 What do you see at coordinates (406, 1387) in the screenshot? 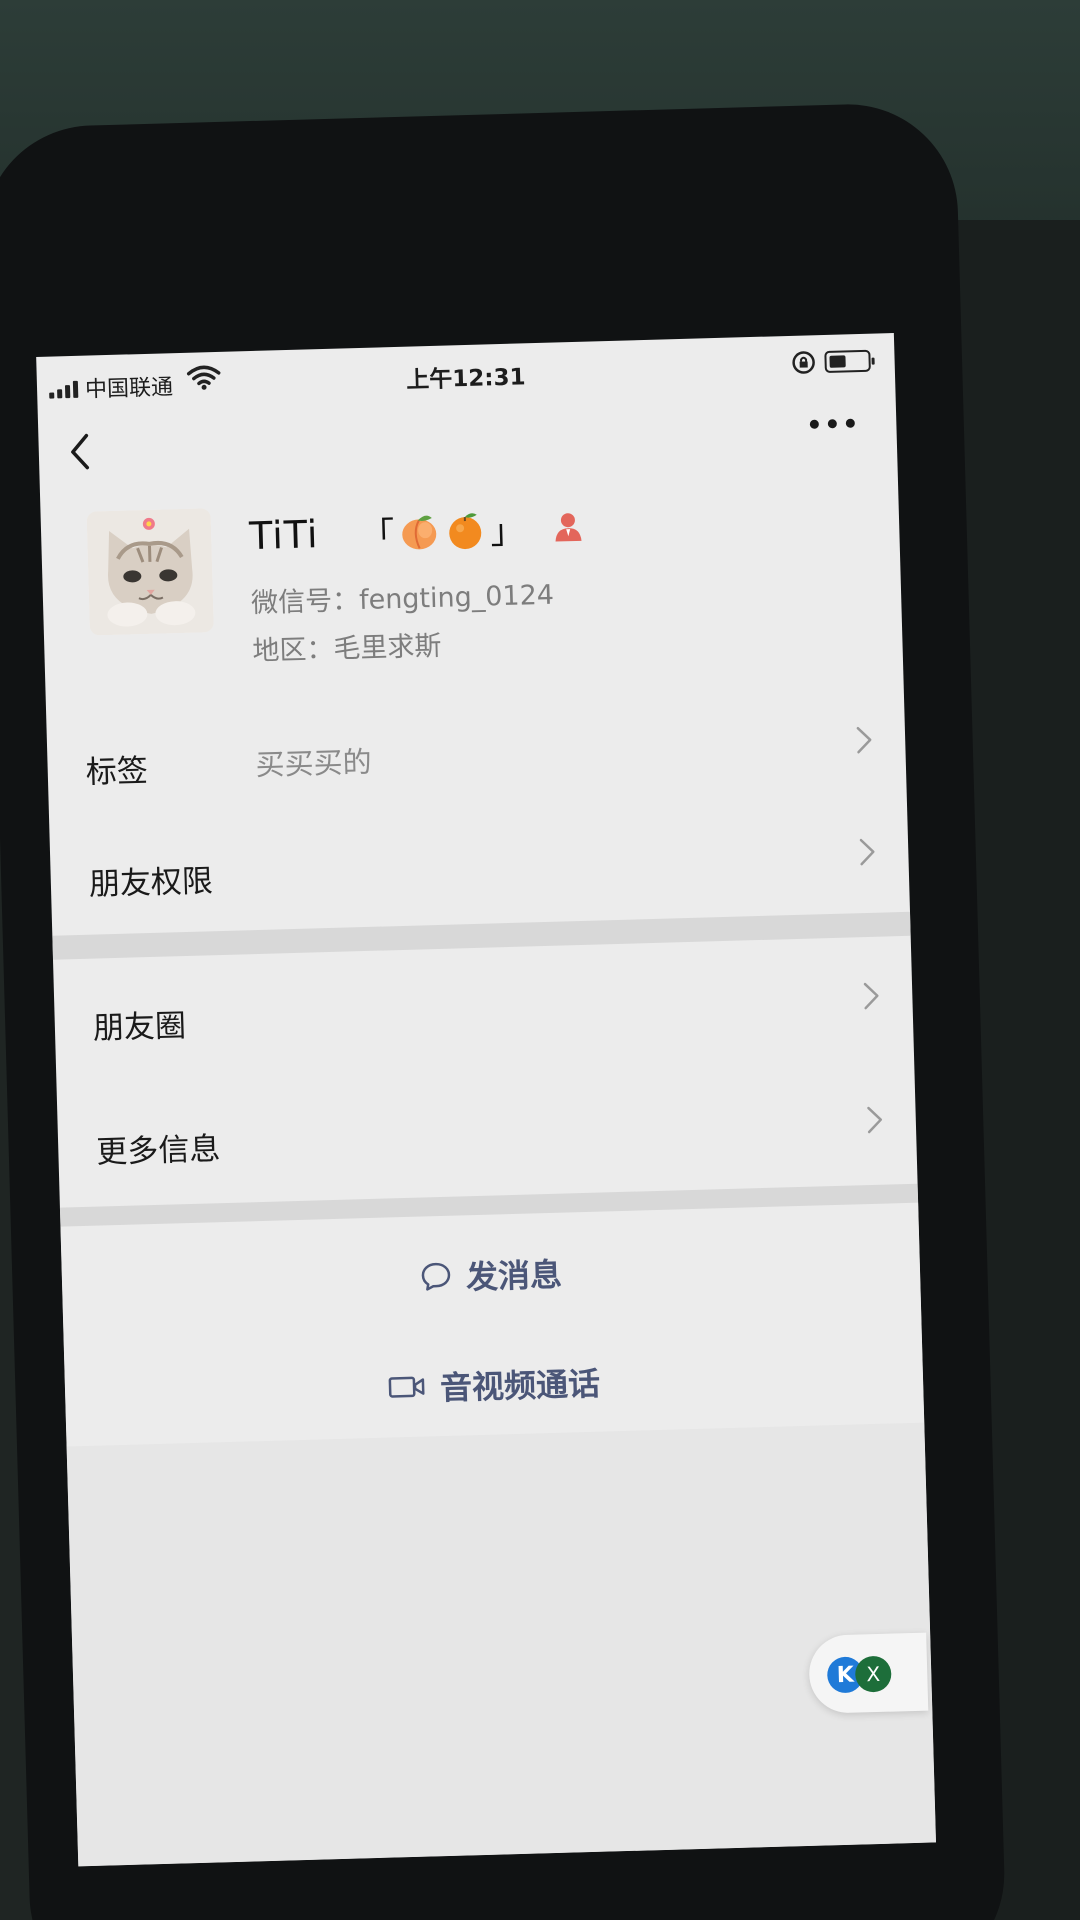
I see `video-camera-icon` at bounding box center [406, 1387].